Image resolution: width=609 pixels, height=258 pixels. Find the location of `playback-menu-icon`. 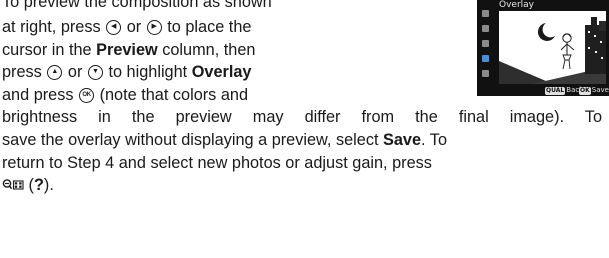

playback-menu-icon is located at coordinates (485, 13).